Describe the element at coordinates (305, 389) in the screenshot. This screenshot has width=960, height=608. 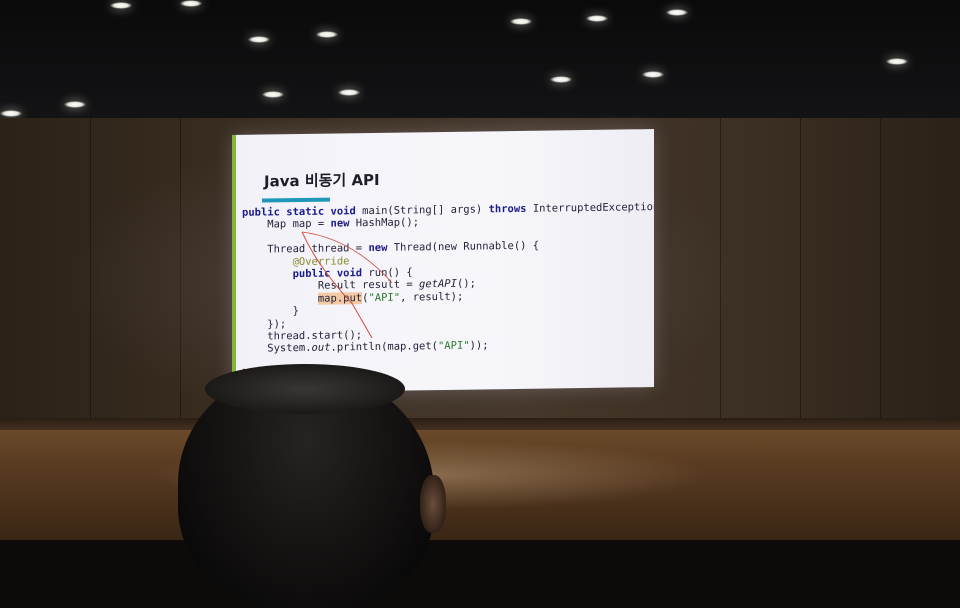
I see `audience-hair` at that location.